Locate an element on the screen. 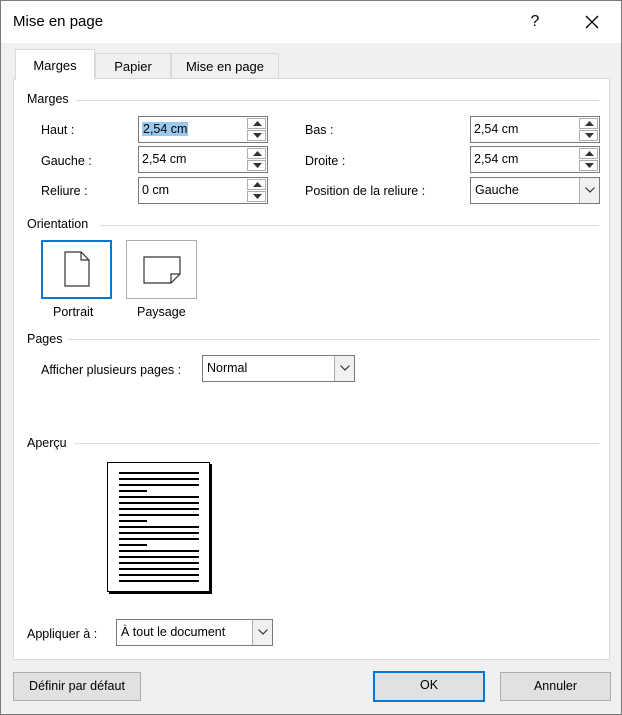 This screenshot has width=622, height=715. gutter-spinner: 0 cm is located at coordinates (203, 190).